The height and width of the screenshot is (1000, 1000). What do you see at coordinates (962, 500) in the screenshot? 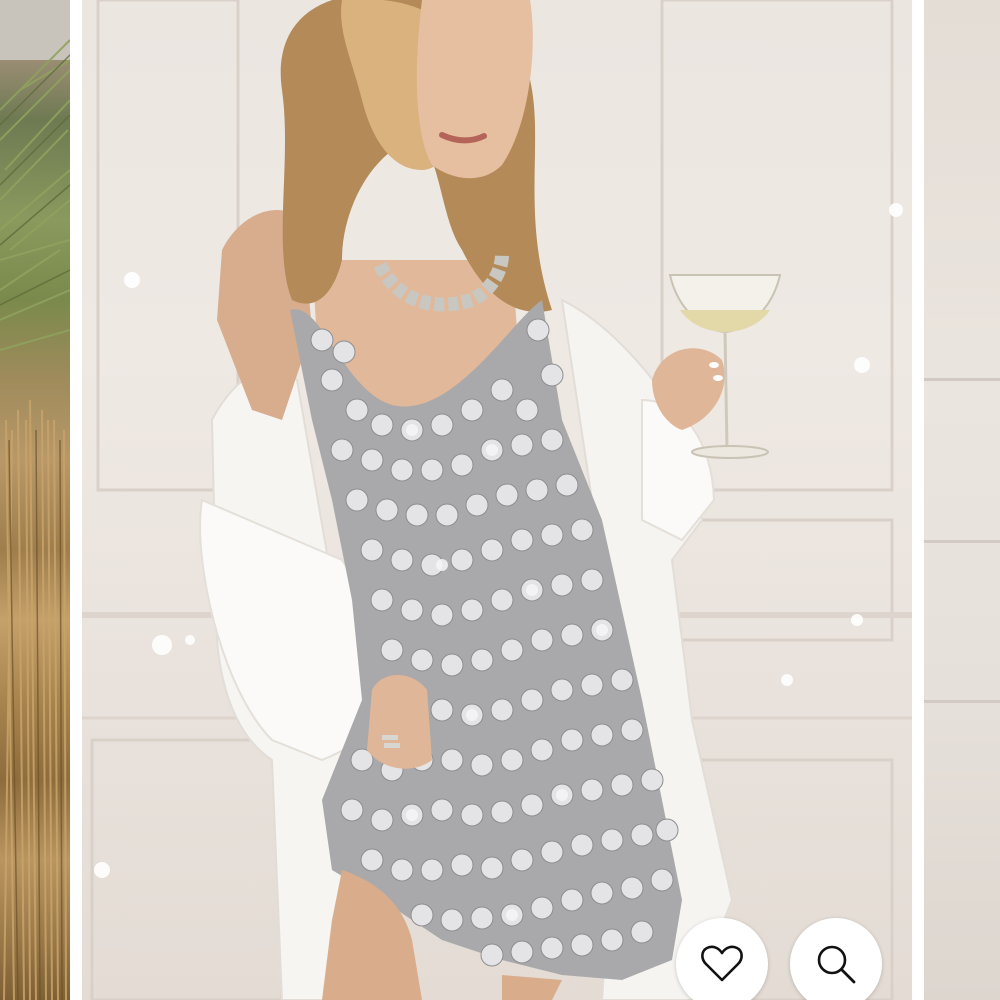
I see `next-image-peek` at bounding box center [962, 500].